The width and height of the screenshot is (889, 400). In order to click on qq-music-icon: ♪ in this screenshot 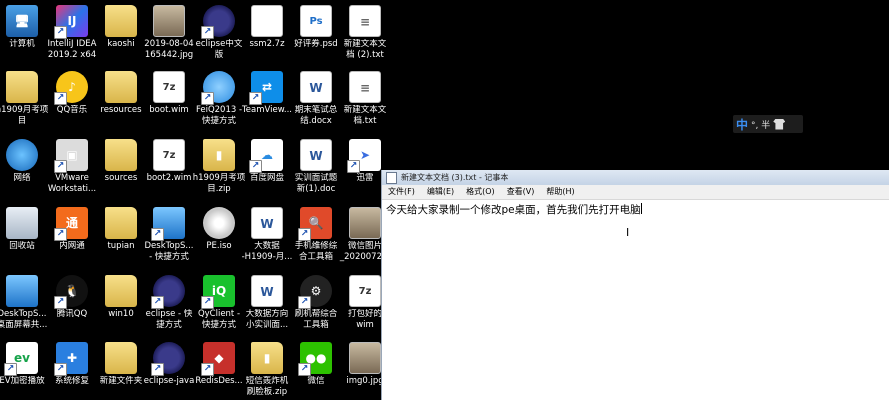, I will do `click(71, 88)`.